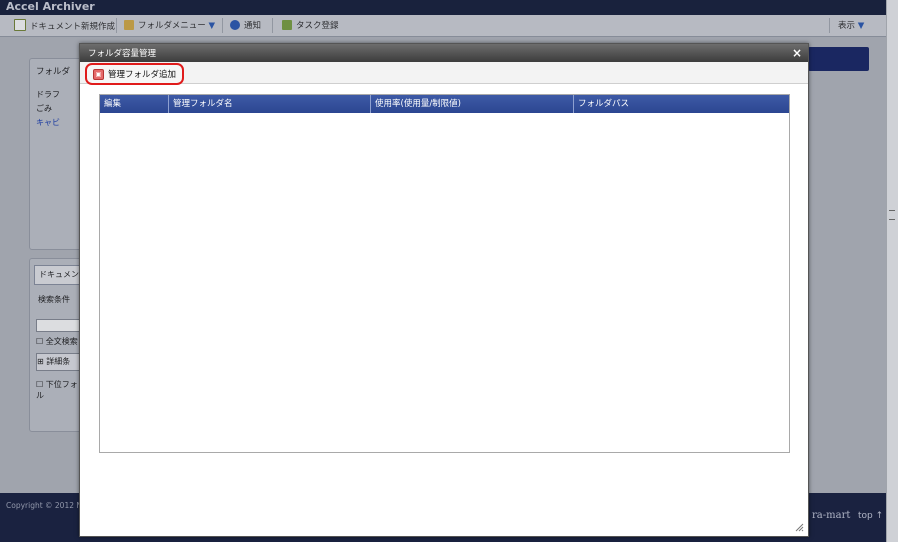 The height and width of the screenshot is (542, 898). What do you see at coordinates (892, 271) in the screenshot?
I see `page-scrollbar` at bounding box center [892, 271].